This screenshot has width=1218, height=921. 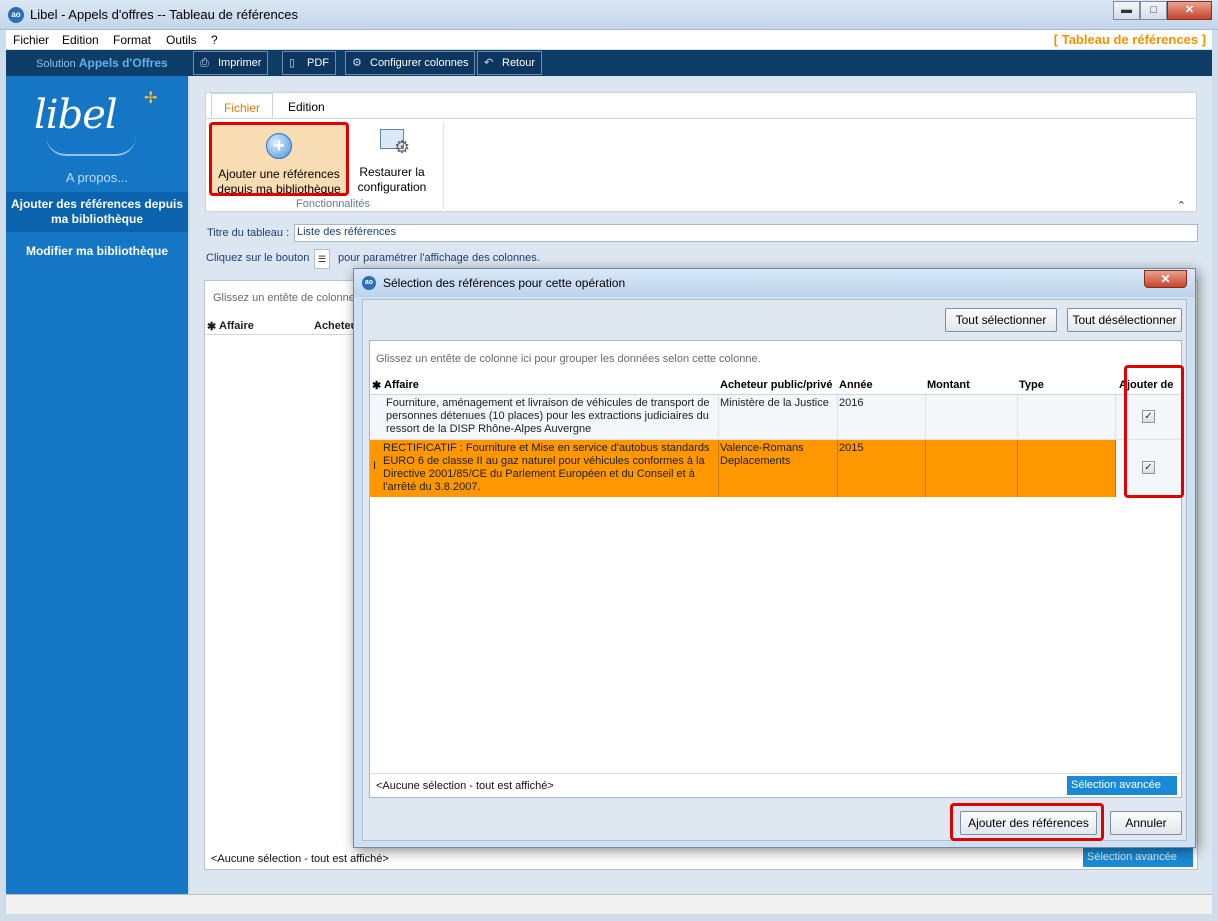 I want to click on maximize-button: □, so click(x=1153, y=10).